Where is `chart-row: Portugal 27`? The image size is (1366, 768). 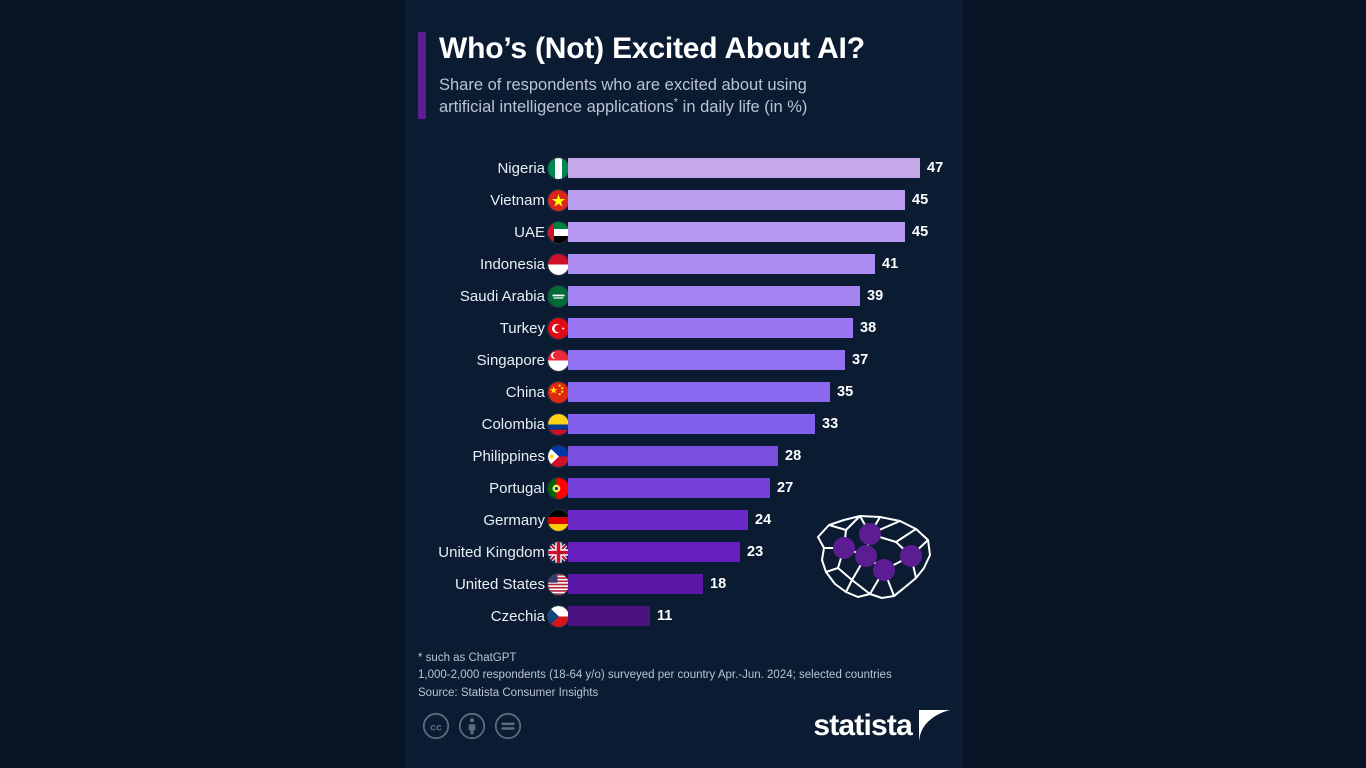 chart-row: Portugal 27 is located at coordinates (684, 488).